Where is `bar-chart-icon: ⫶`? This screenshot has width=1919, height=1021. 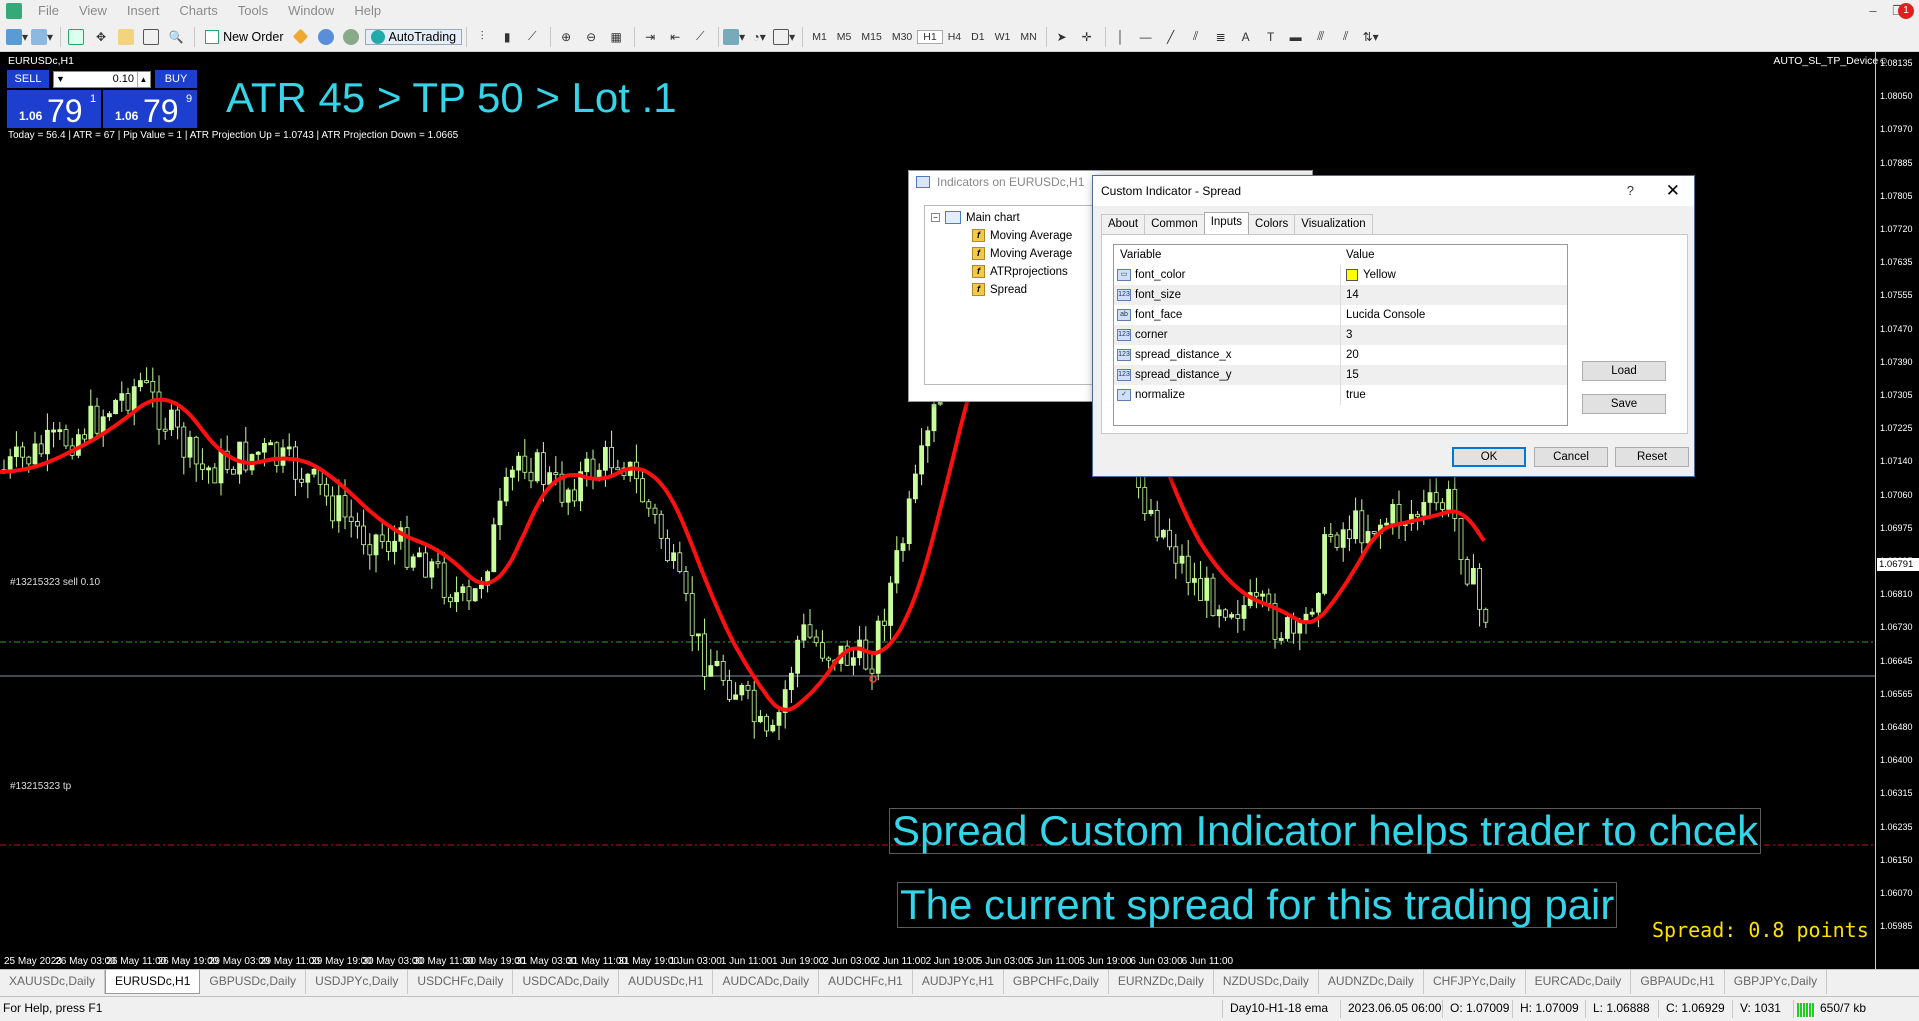
bar-chart-icon: ⫶ is located at coordinates (482, 37).